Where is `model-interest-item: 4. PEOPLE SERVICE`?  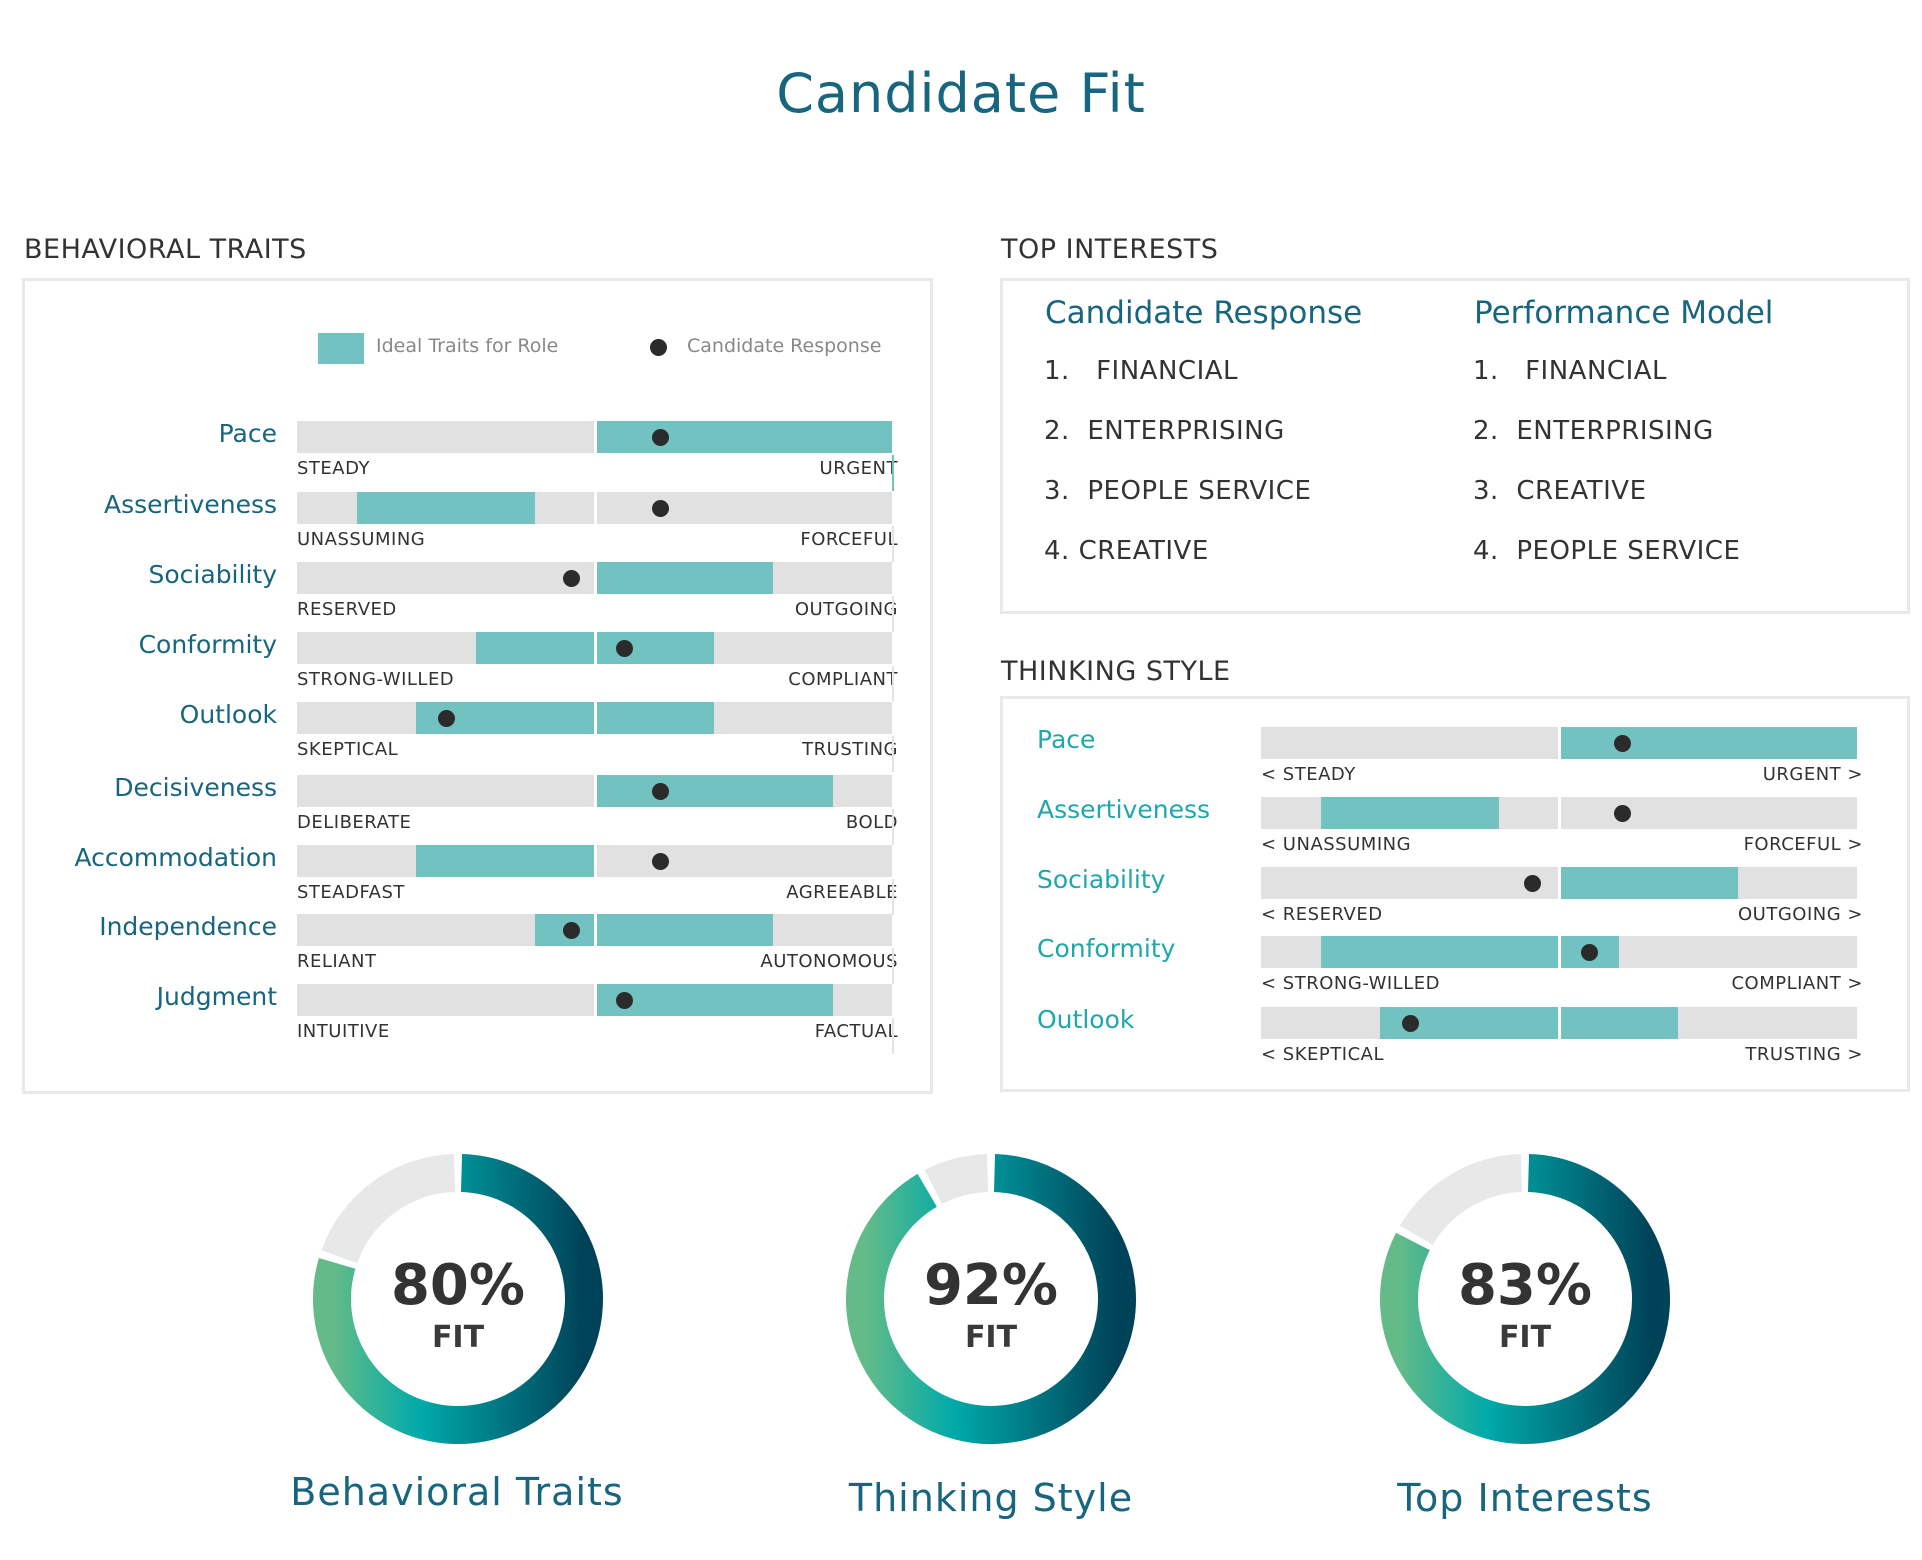 model-interest-item: 4. PEOPLE SERVICE is located at coordinates (1607, 551).